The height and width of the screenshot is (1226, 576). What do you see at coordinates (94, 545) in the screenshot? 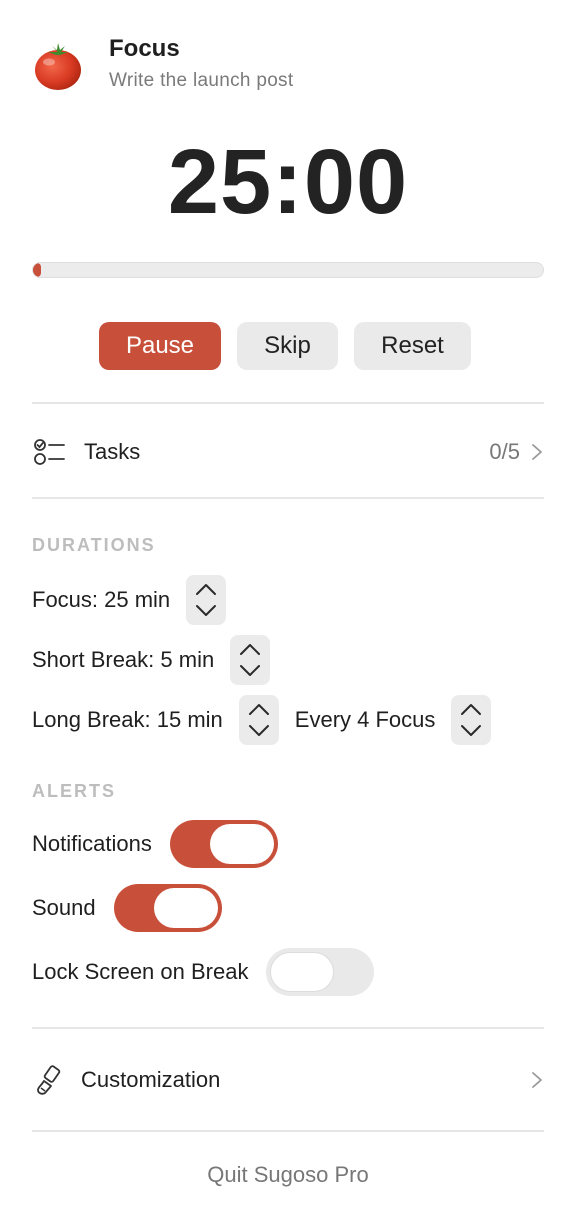
I see `durations-heading: DURATIONS` at bounding box center [94, 545].